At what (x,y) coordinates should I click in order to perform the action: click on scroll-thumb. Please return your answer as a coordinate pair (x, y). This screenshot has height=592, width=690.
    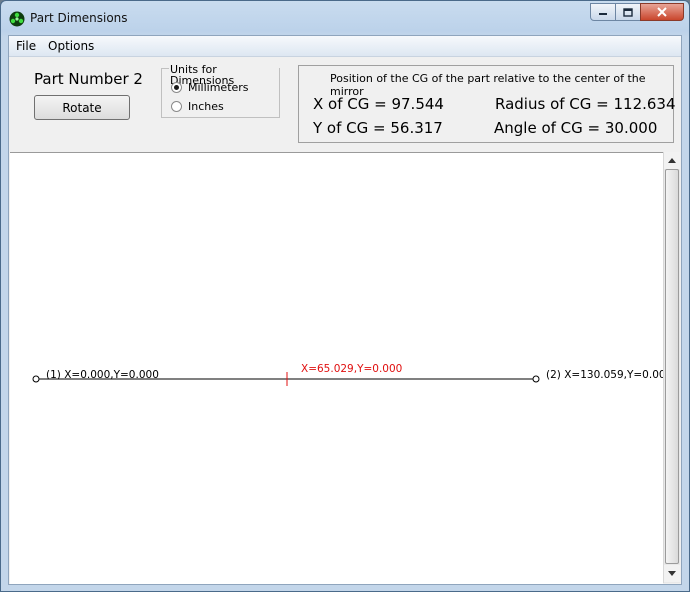
    Looking at the image, I should click on (672, 366).